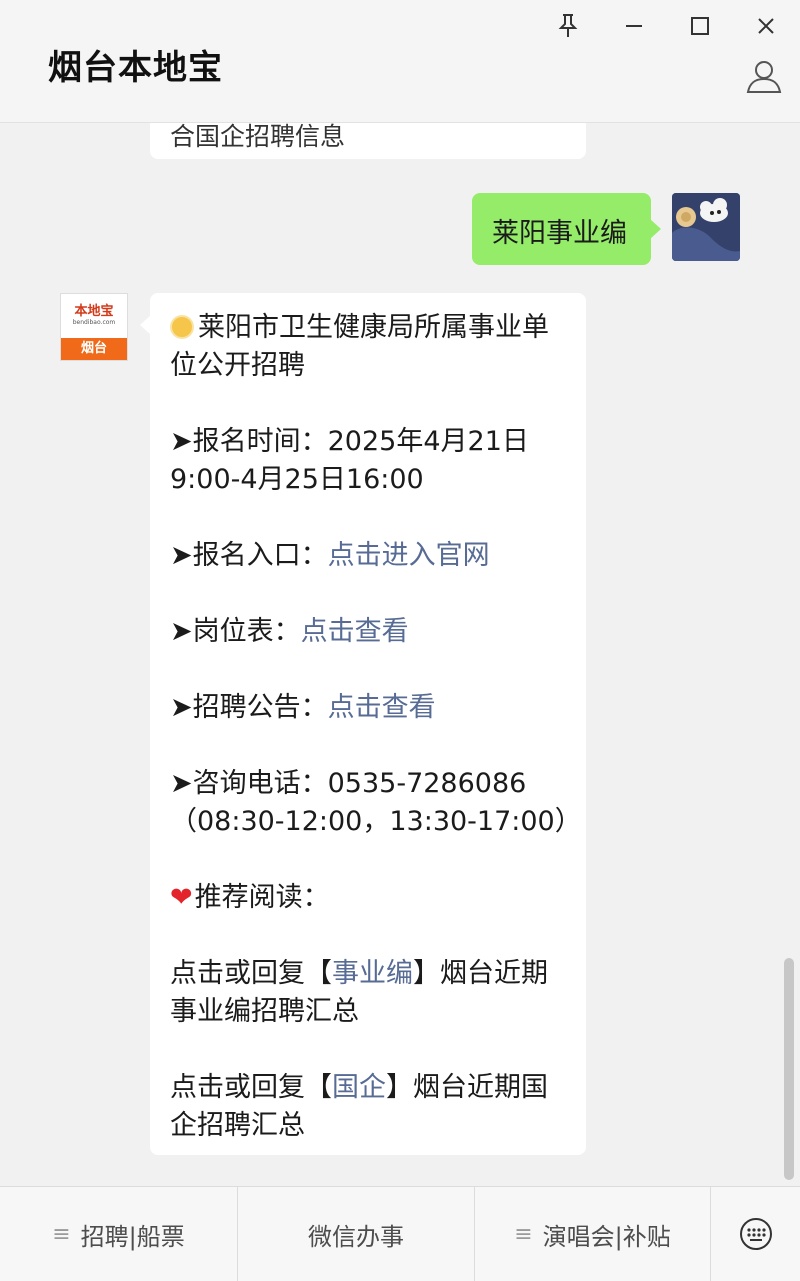 This screenshot has width=800, height=1281. I want to click on maximize-icon, so click(700, 26).